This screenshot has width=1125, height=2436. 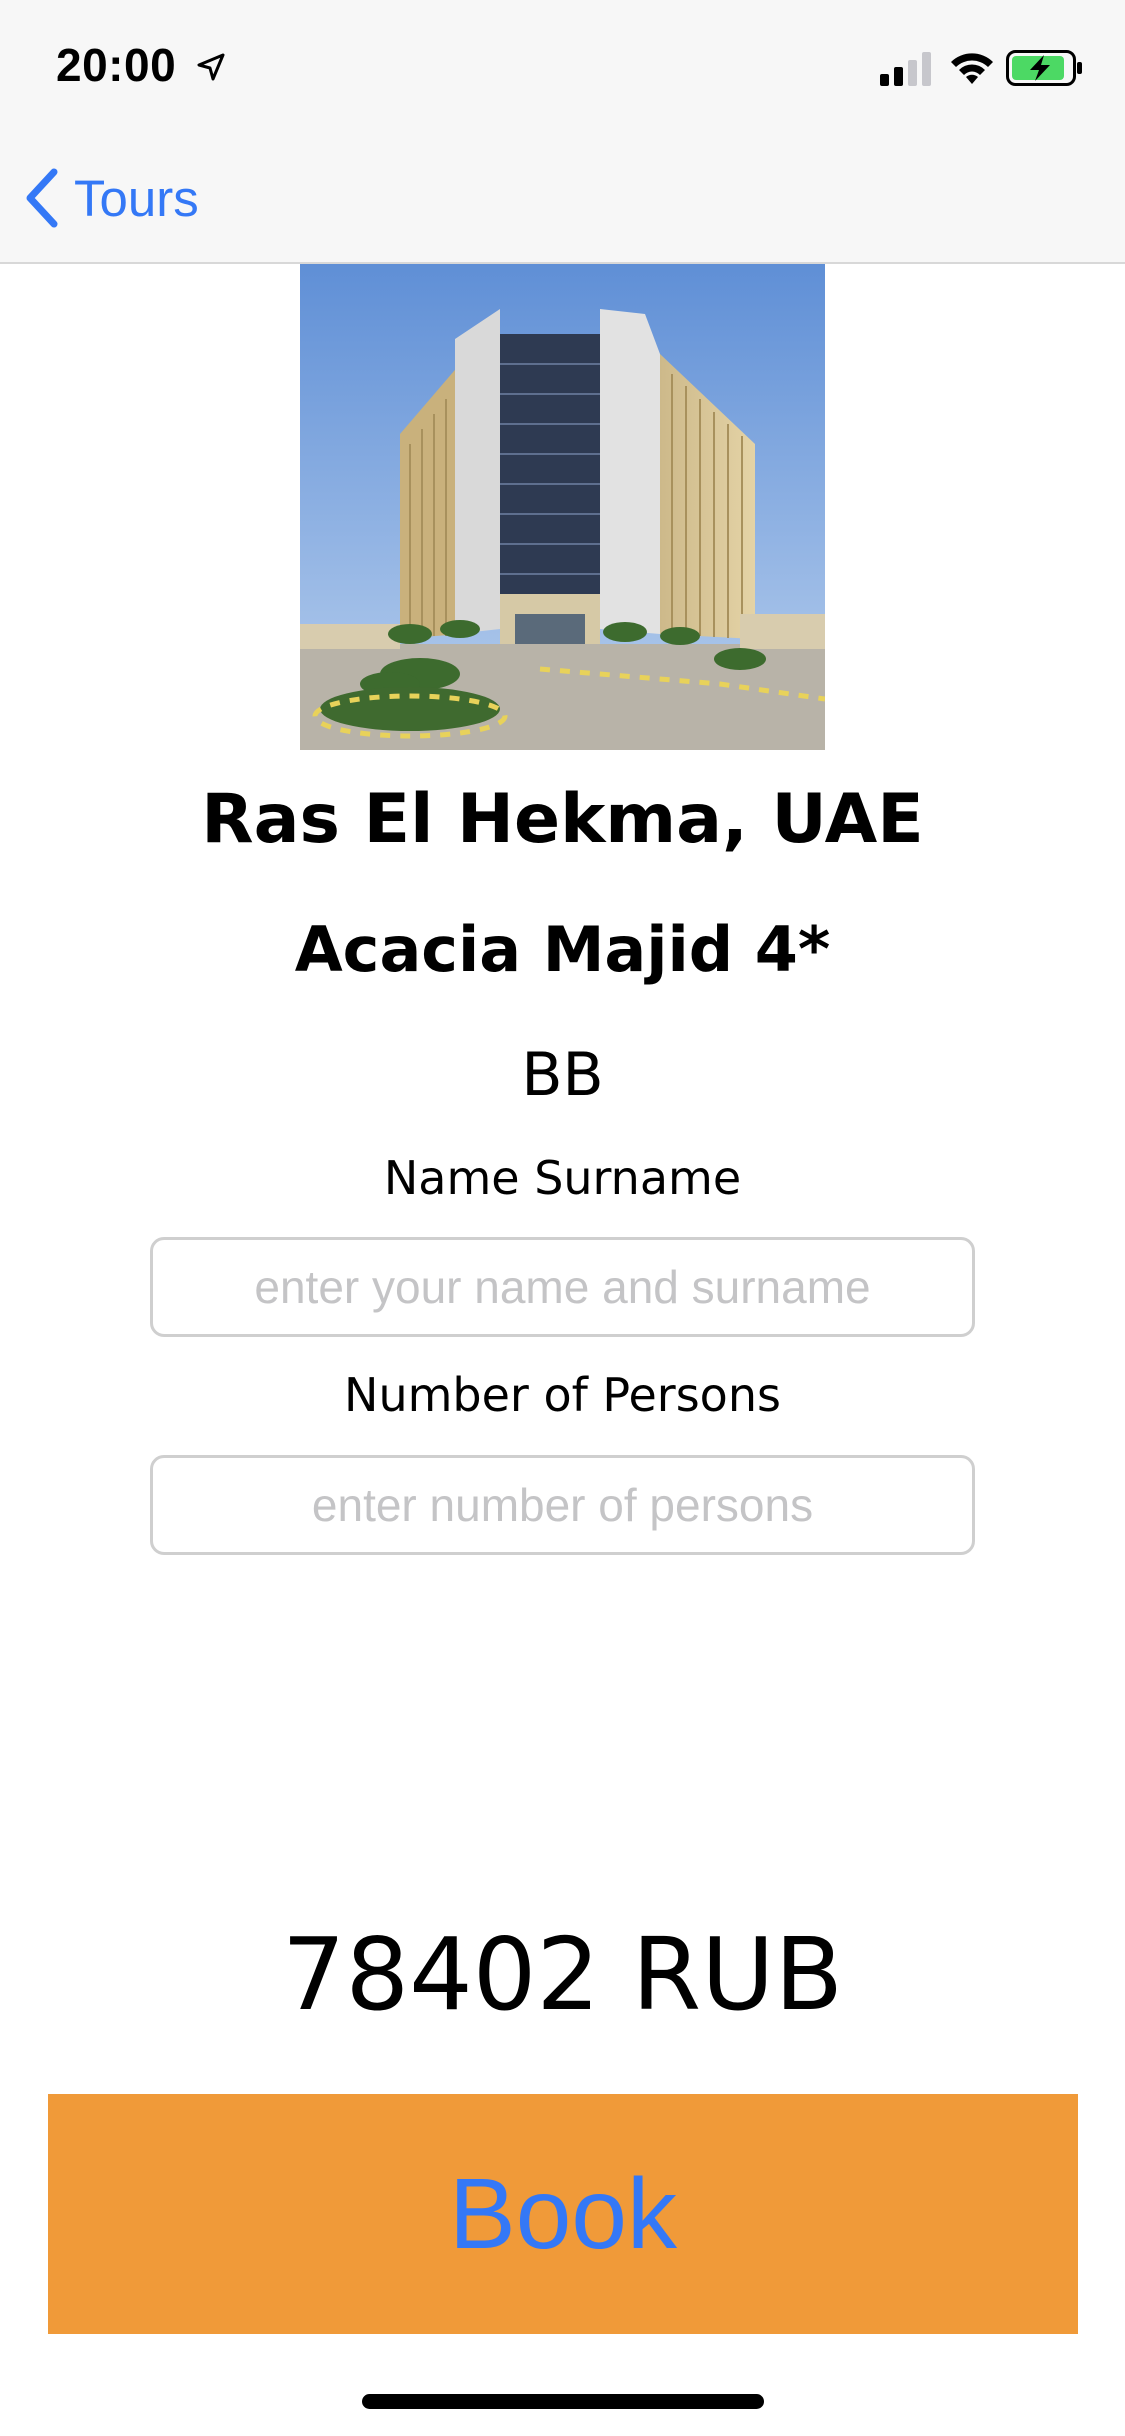 I want to click on meal-plan: BB, so click(x=562, y=1075).